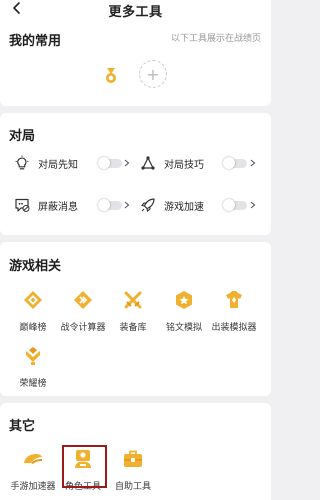 The width and height of the screenshot is (320, 500). I want to click on tool-inscription: 铭文模拟, so click(184, 311).